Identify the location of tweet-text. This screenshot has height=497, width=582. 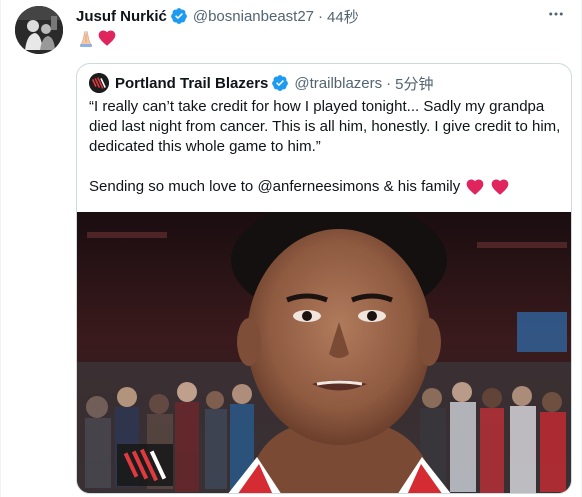
(96, 38).